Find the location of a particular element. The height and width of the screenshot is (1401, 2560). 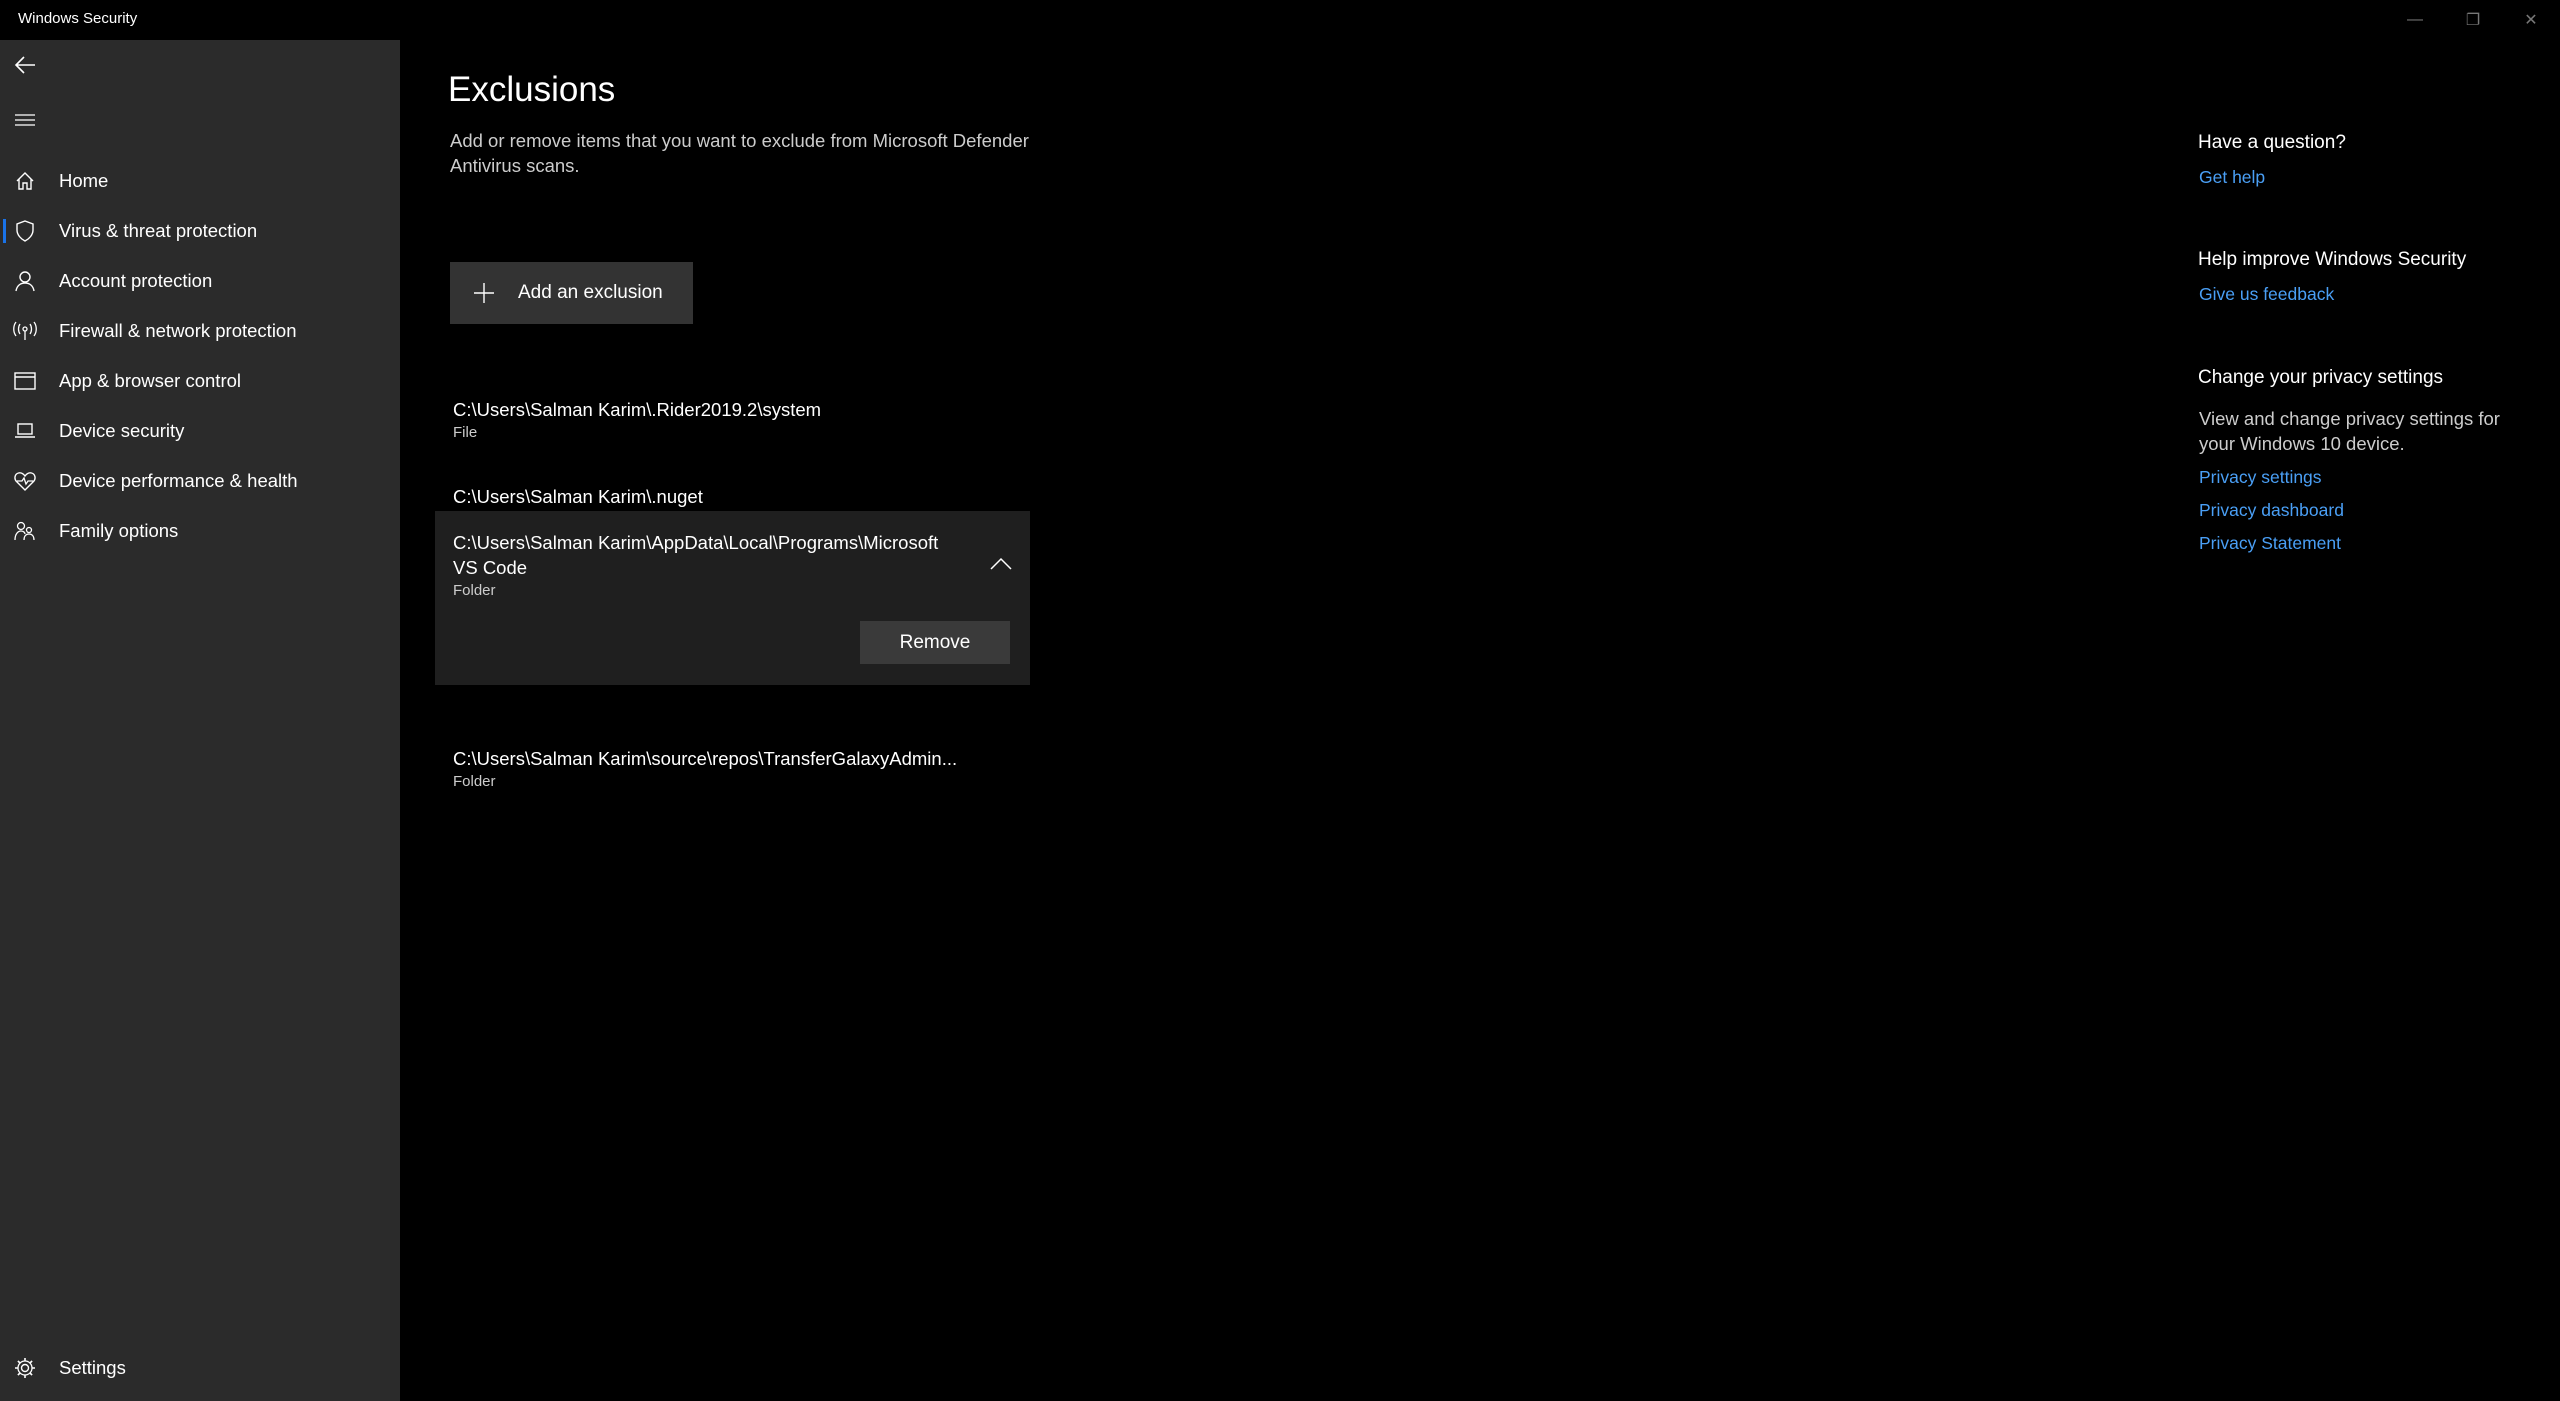

sidebar-item-label: Virus & threat protection is located at coordinates (158, 230).